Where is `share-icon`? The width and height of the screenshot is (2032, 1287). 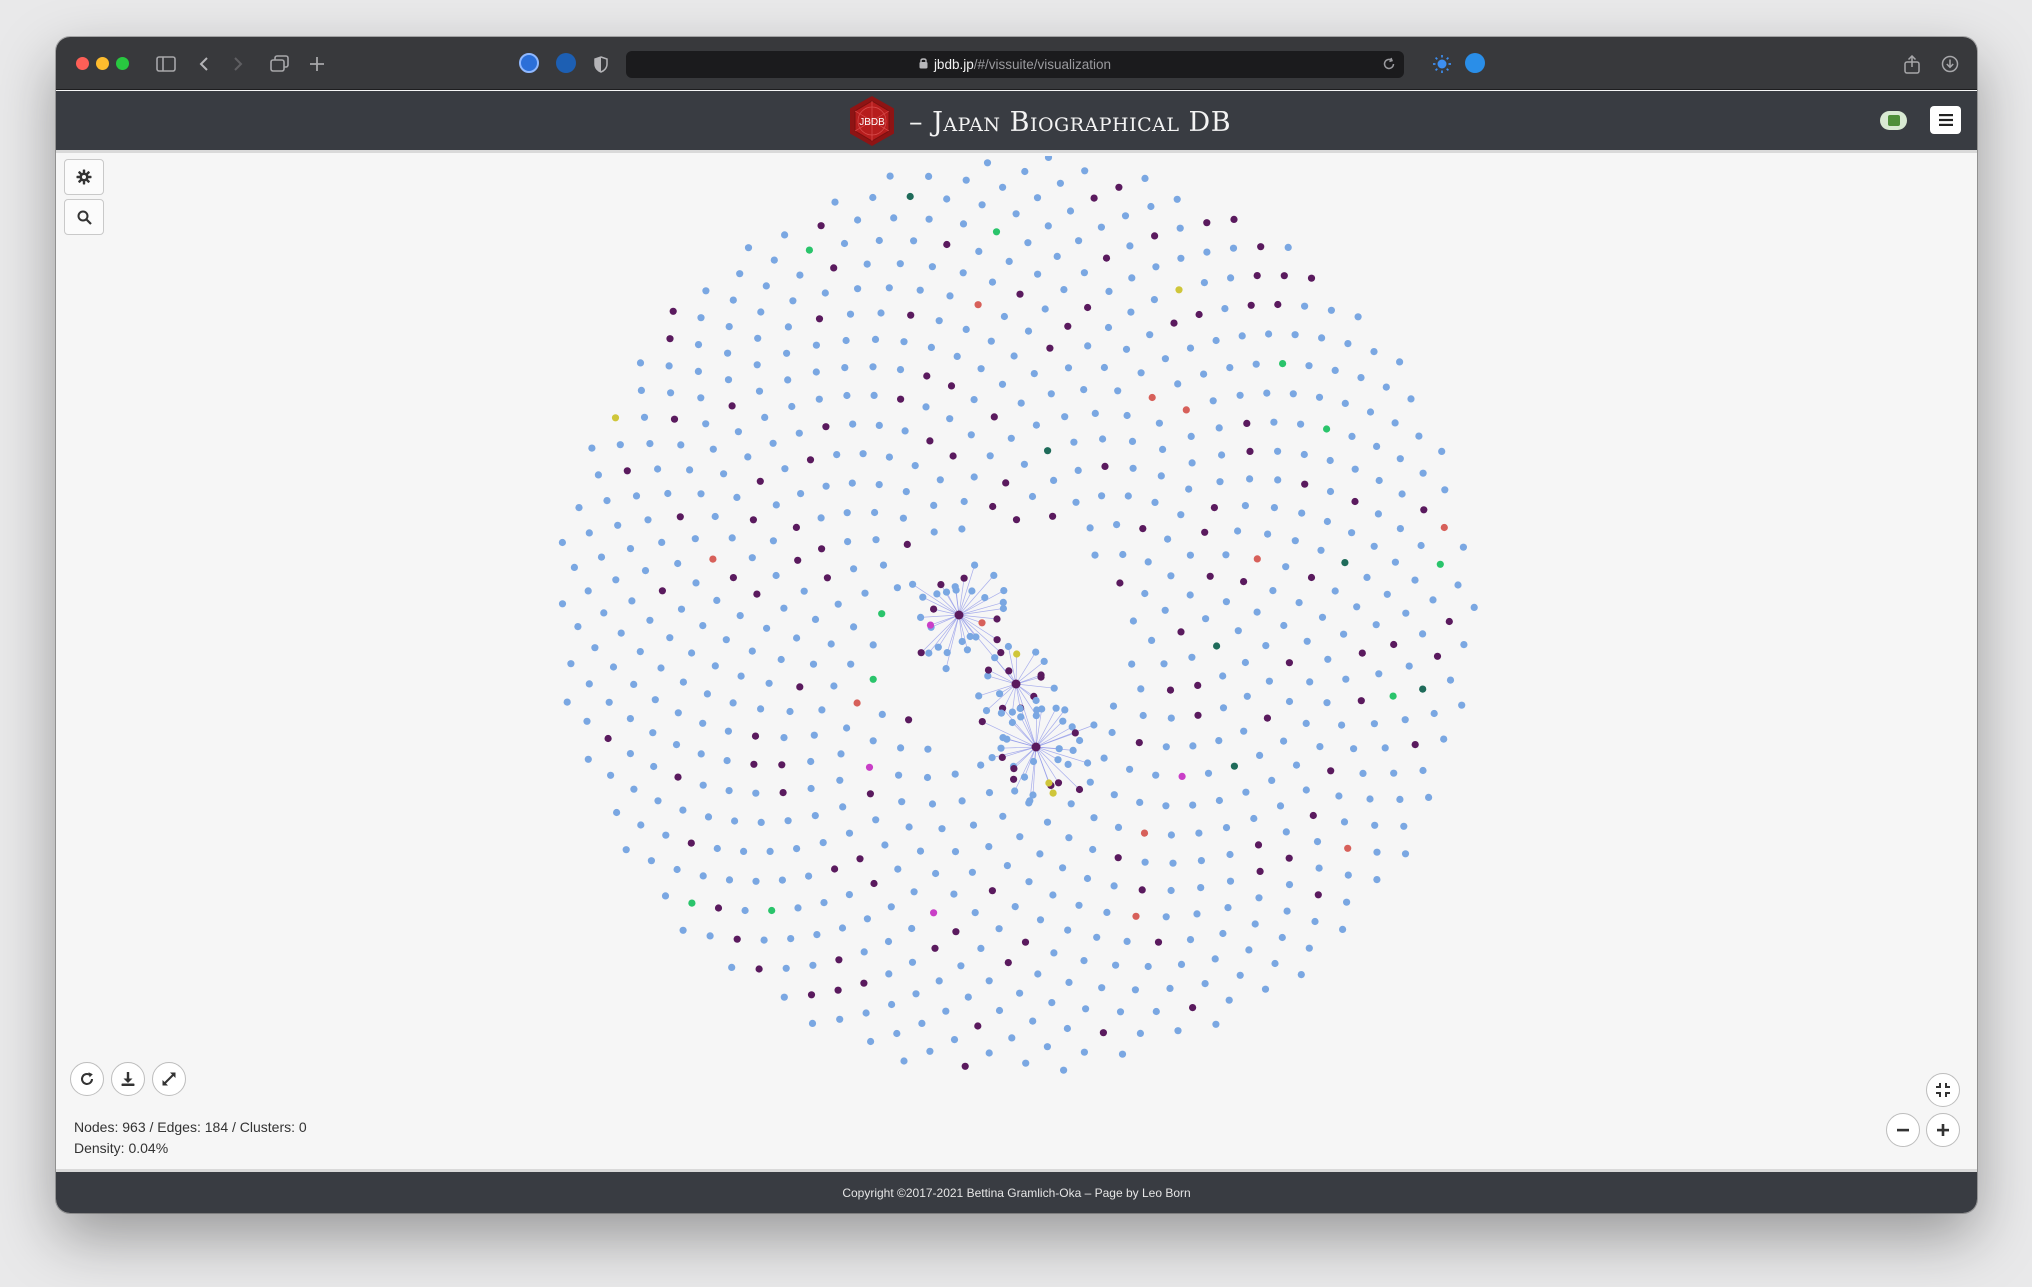
share-icon is located at coordinates (1912, 64).